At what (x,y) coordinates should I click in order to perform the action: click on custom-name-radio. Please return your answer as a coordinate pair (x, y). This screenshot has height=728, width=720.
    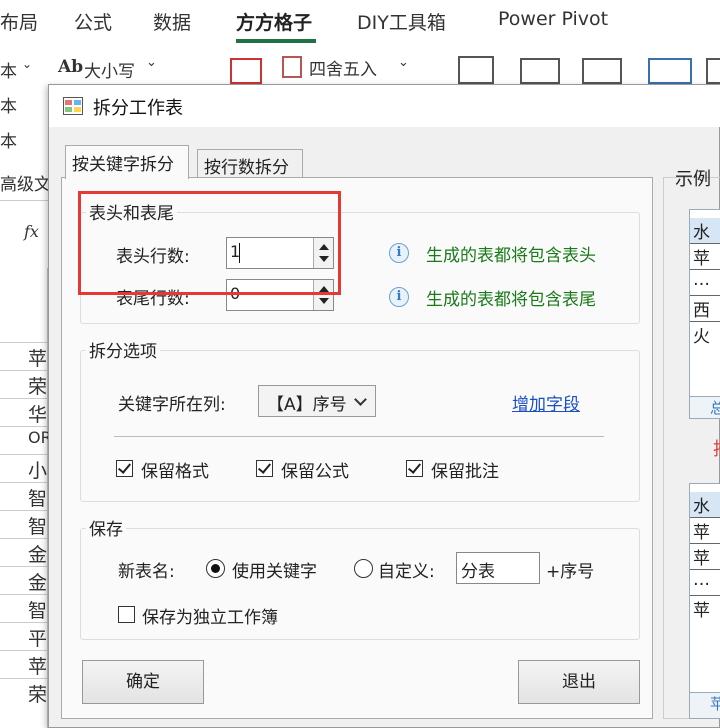
    Looking at the image, I should click on (363, 568).